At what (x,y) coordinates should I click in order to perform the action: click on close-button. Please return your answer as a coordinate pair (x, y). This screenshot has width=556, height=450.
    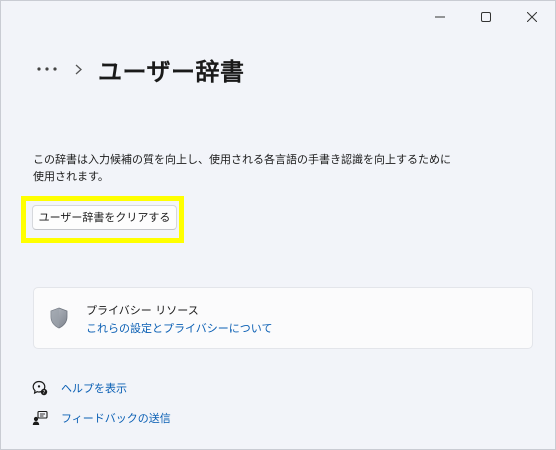
    Looking at the image, I should click on (532, 17).